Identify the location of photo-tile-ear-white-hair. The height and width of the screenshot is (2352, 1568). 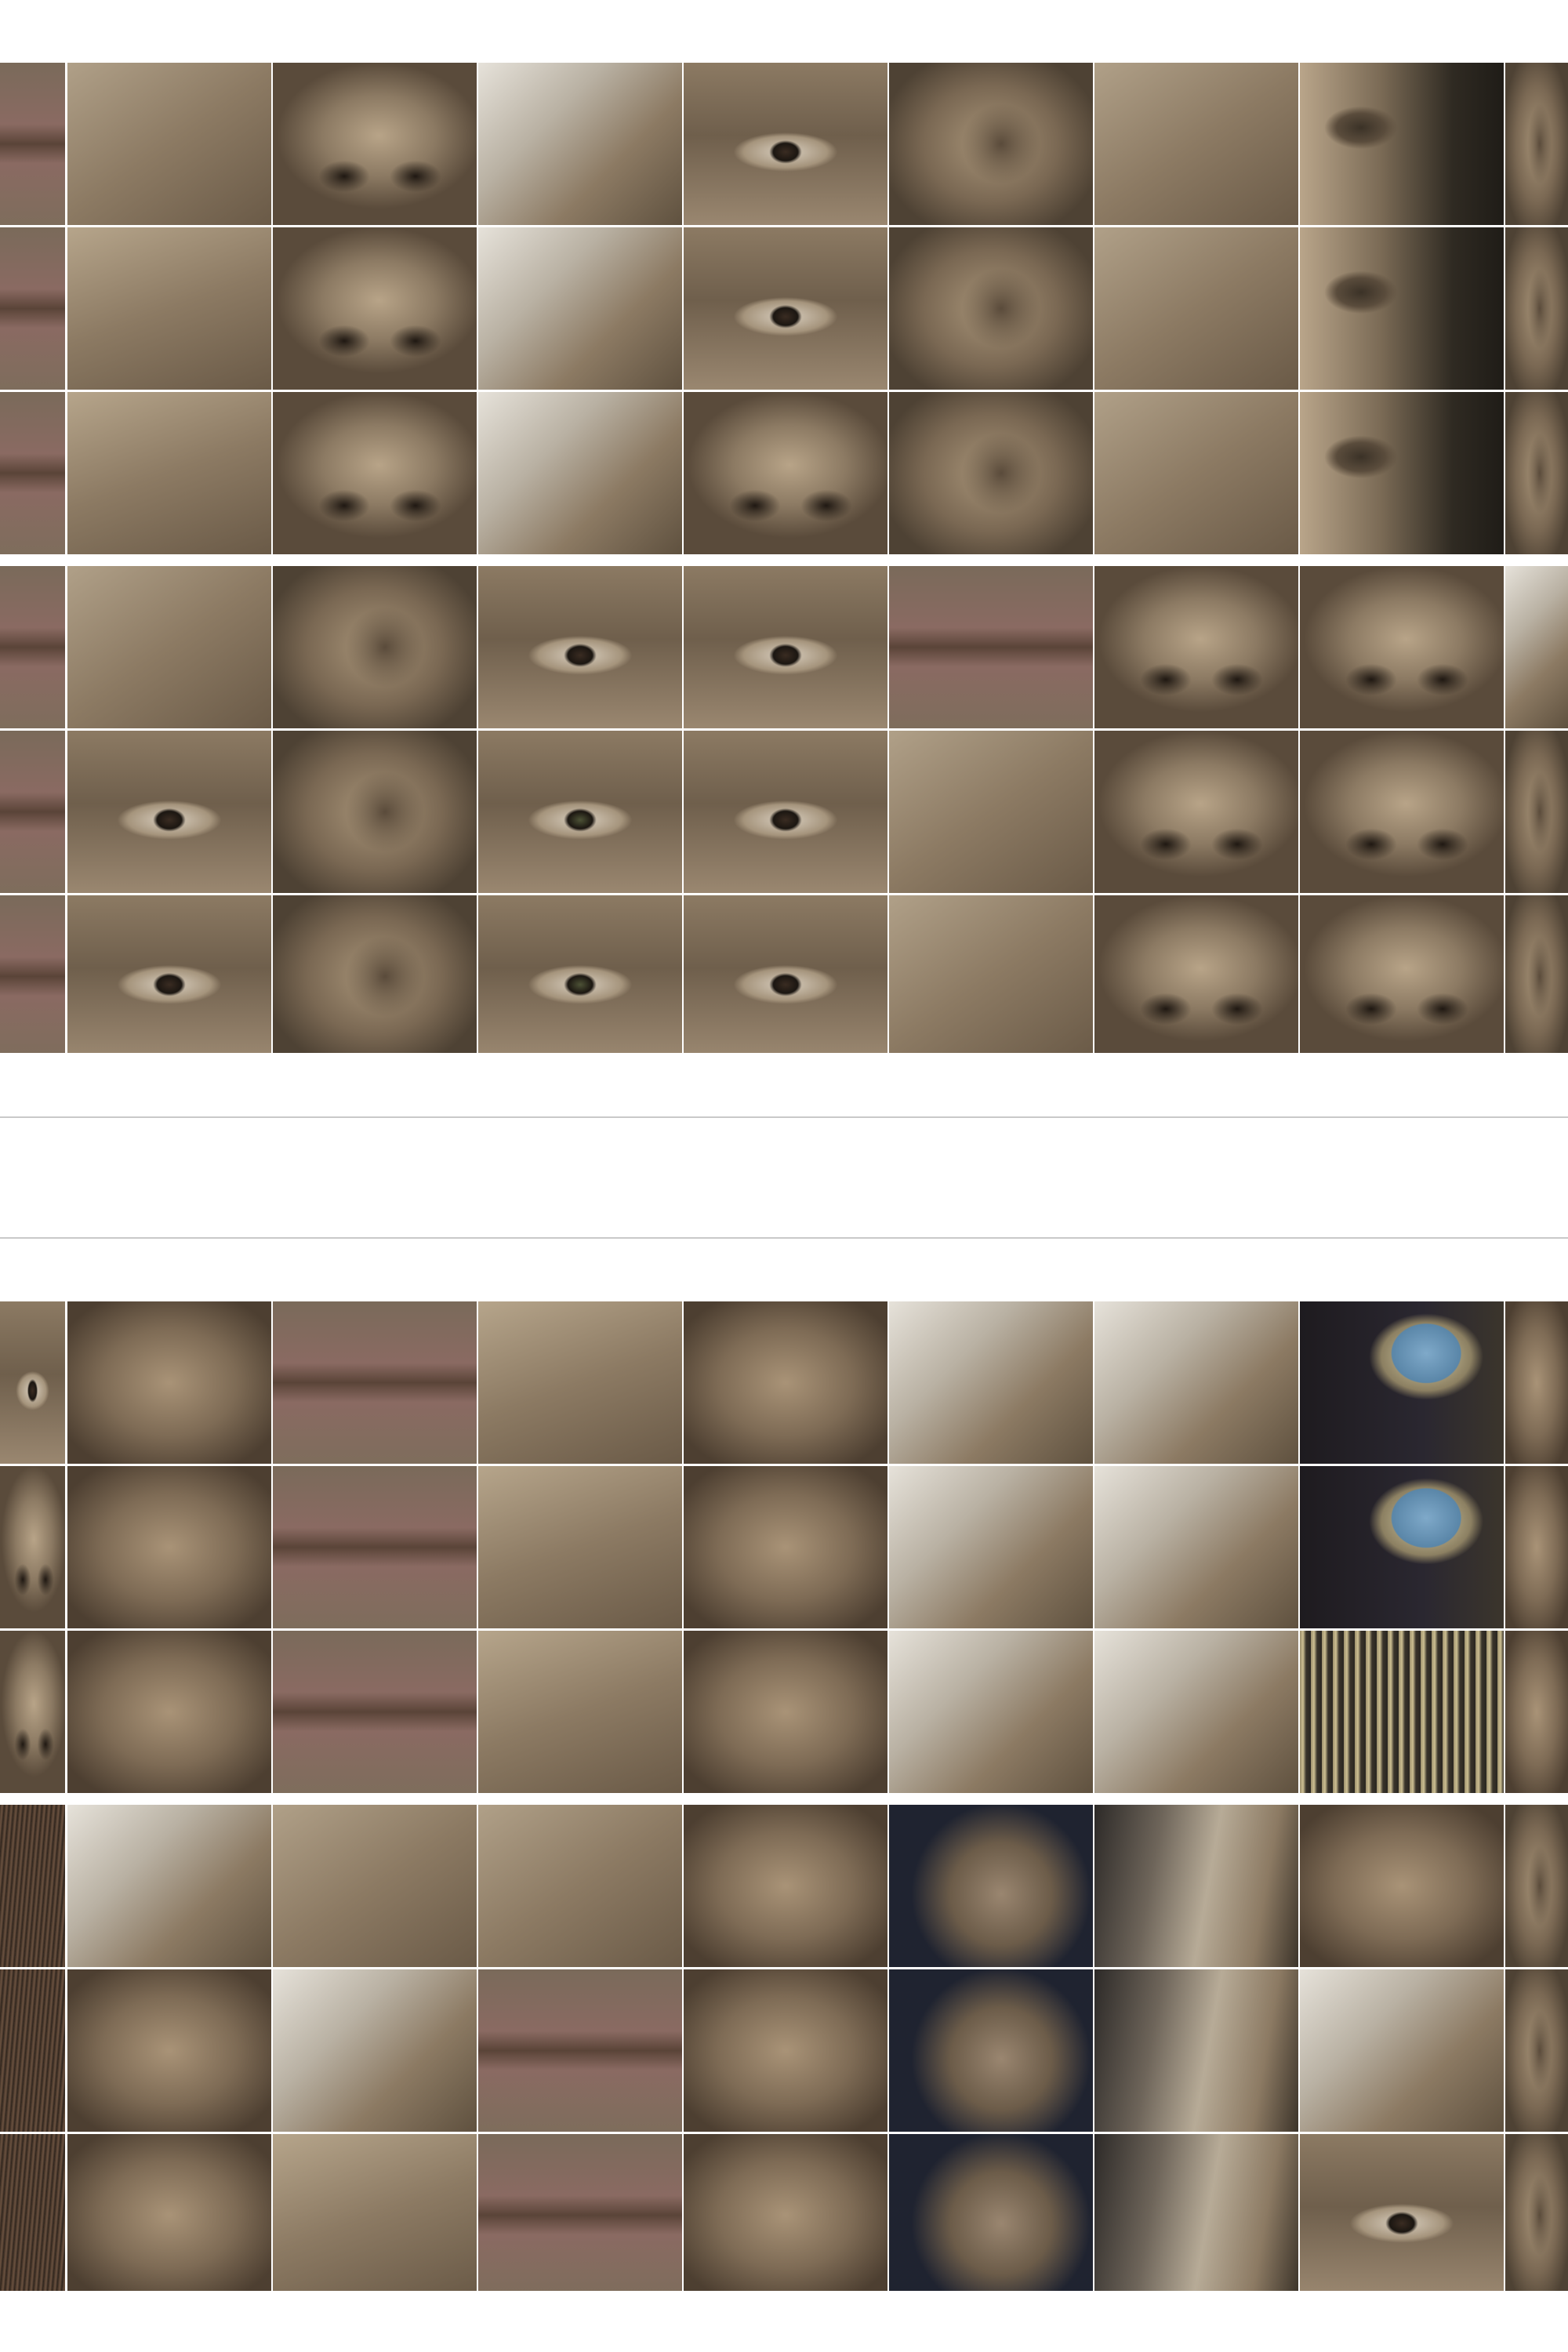
(1536, 647).